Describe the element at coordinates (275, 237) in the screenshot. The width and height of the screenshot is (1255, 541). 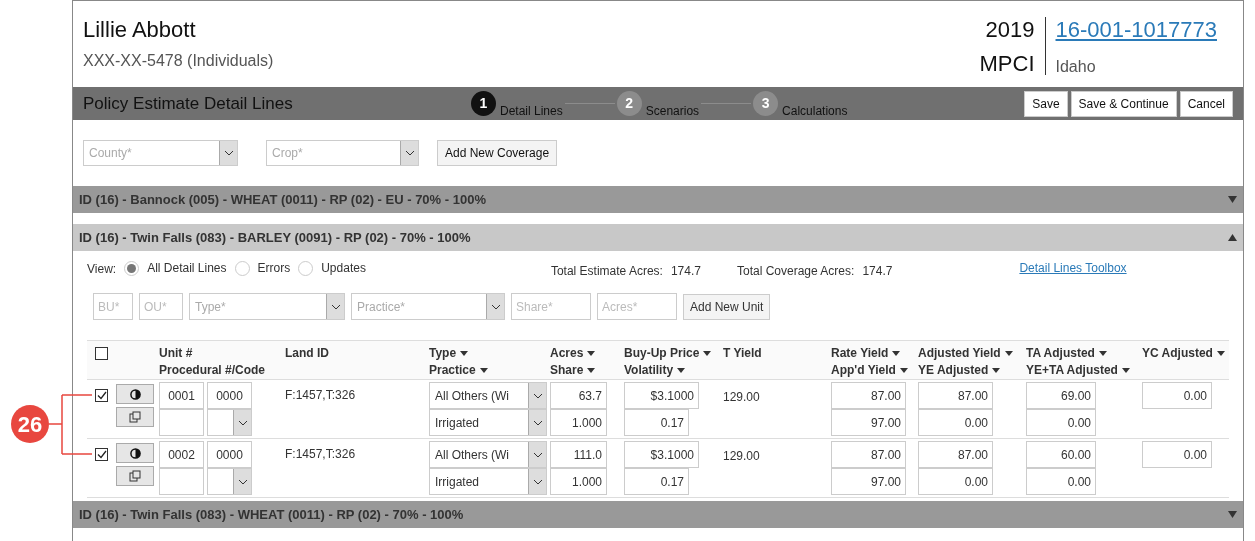
I see `section-title: ID (16) - Twin Falls (083) - BARLEY (0091) - RP (02) - 70% - 100%` at that location.